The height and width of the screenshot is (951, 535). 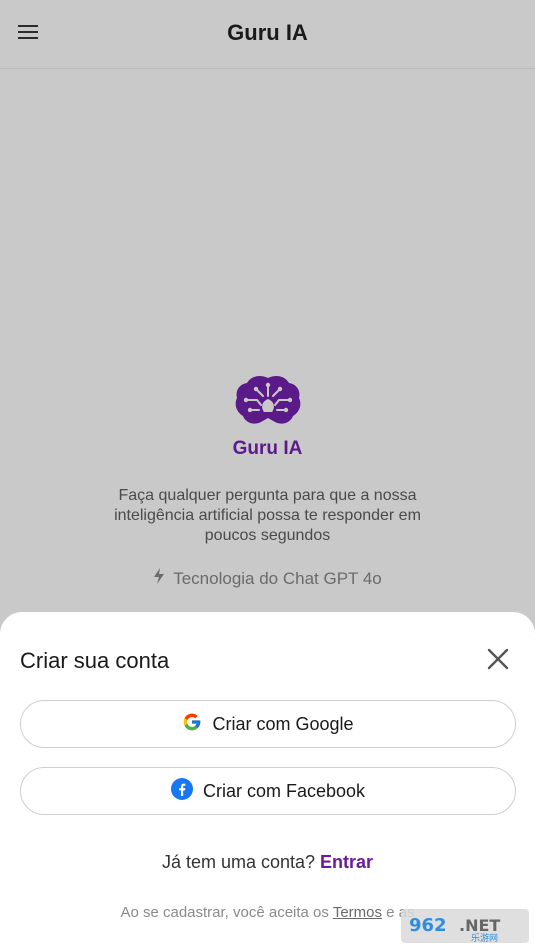 I want to click on google-signup-button: Criar com Google, so click(x=268, y=724).